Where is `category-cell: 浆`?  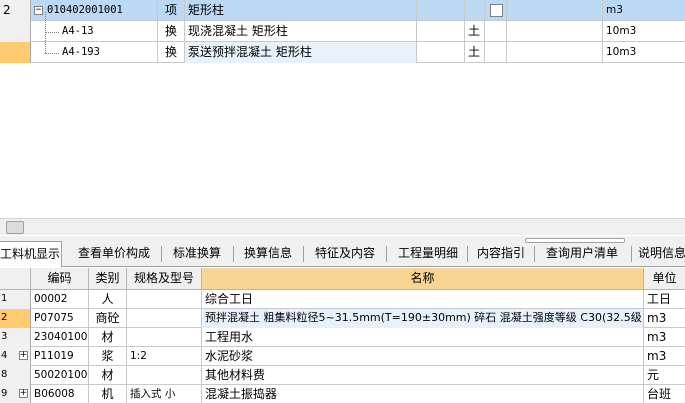
category-cell: 浆 is located at coordinates (108, 356).